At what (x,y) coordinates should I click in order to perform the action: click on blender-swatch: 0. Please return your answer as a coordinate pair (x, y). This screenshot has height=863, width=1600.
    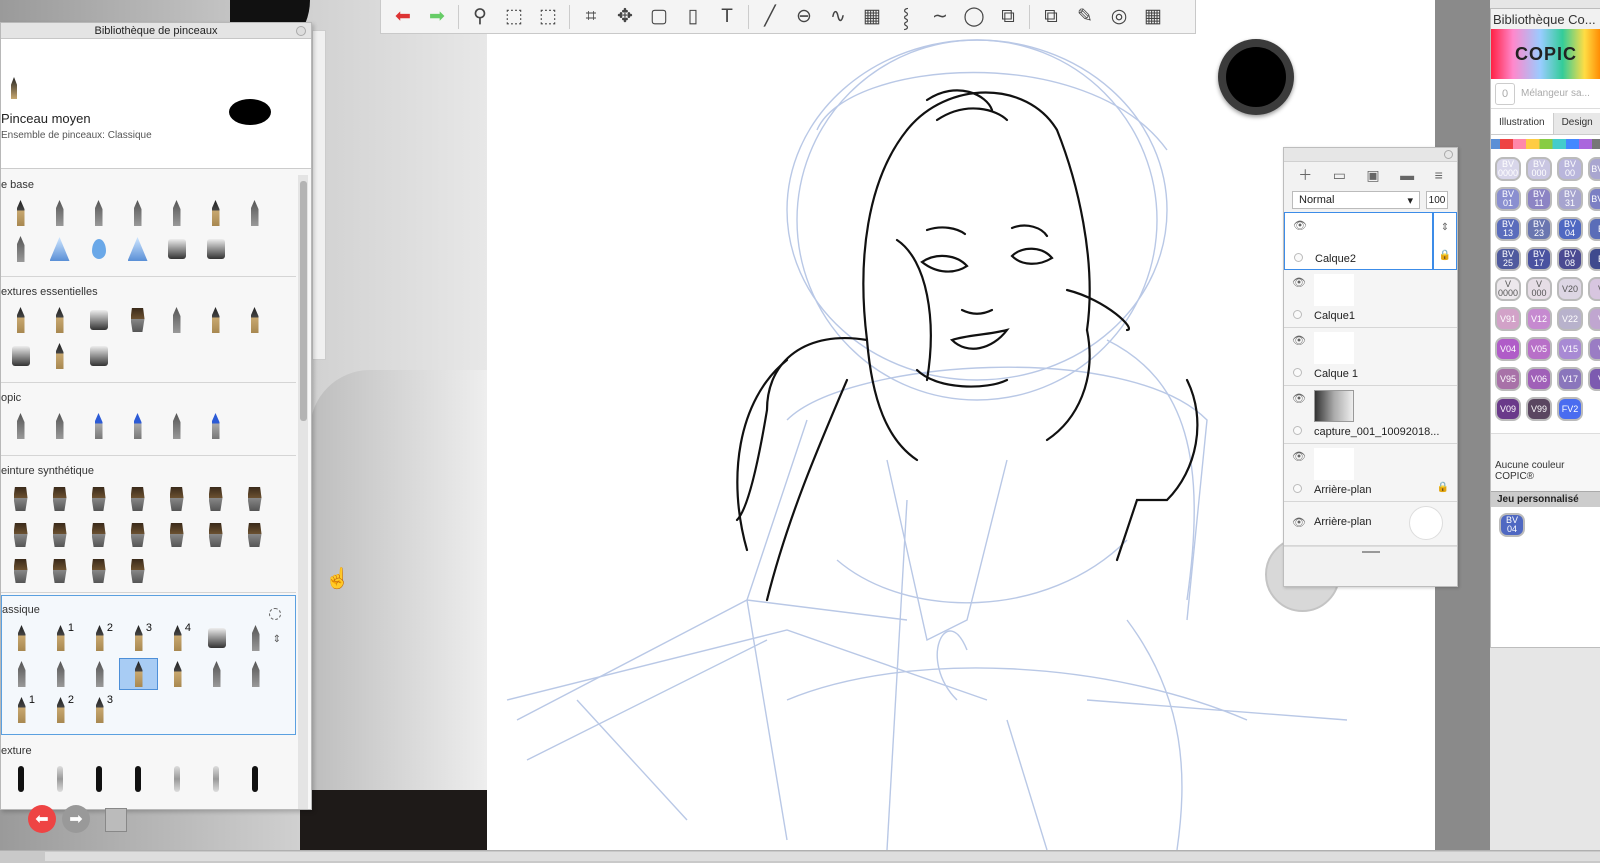
    Looking at the image, I should click on (1505, 93).